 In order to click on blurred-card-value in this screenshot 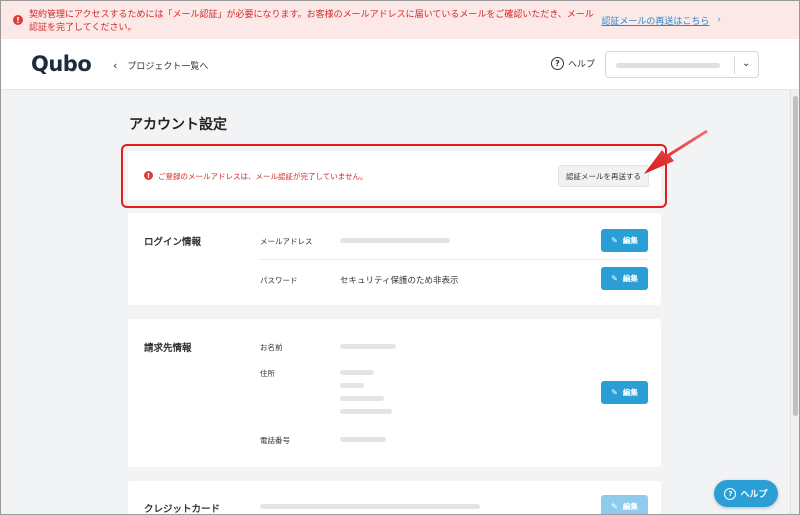, I will do `click(370, 506)`.